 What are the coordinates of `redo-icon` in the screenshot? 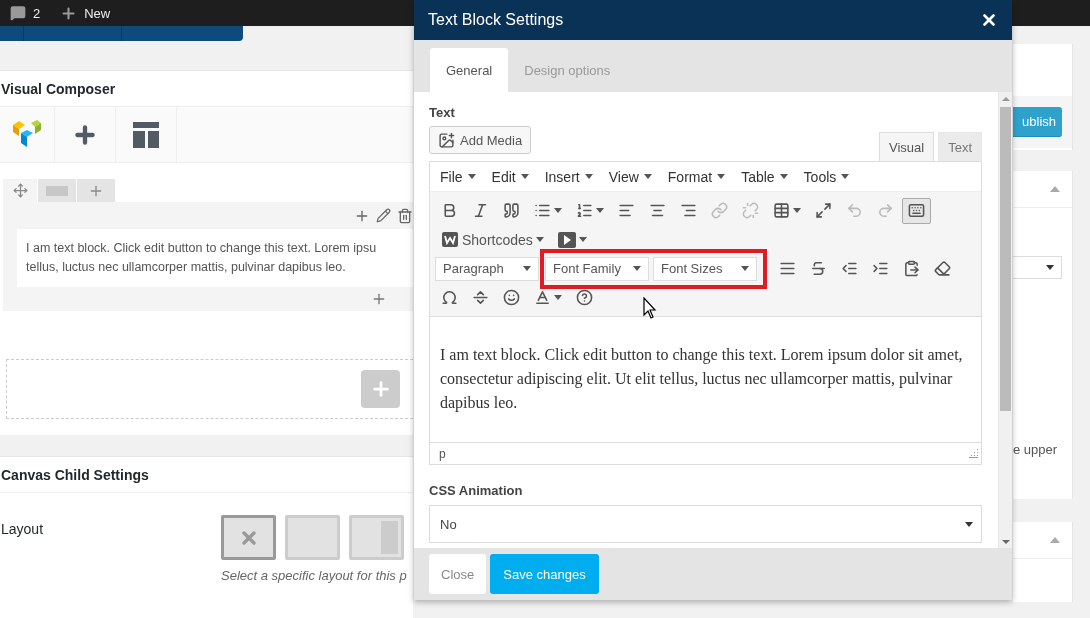 It's located at (885, 210).